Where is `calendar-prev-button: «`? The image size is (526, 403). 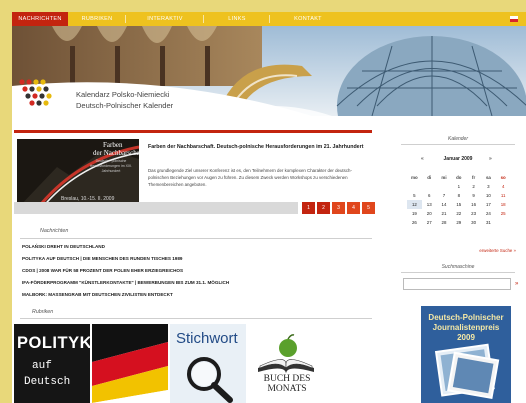 calendar-prev-button: « is located at coordinates (422, 159).